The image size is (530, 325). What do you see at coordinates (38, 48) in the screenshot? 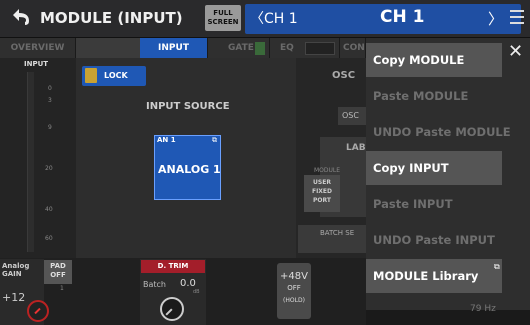
I see `tab-overview: OVERVIEW` at bounding box center [38, 48].